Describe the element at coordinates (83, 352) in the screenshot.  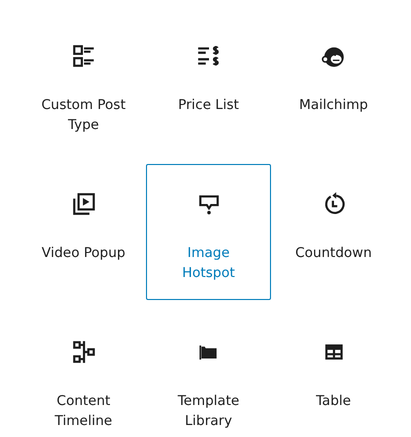
I see `timeline-icon` at that location.